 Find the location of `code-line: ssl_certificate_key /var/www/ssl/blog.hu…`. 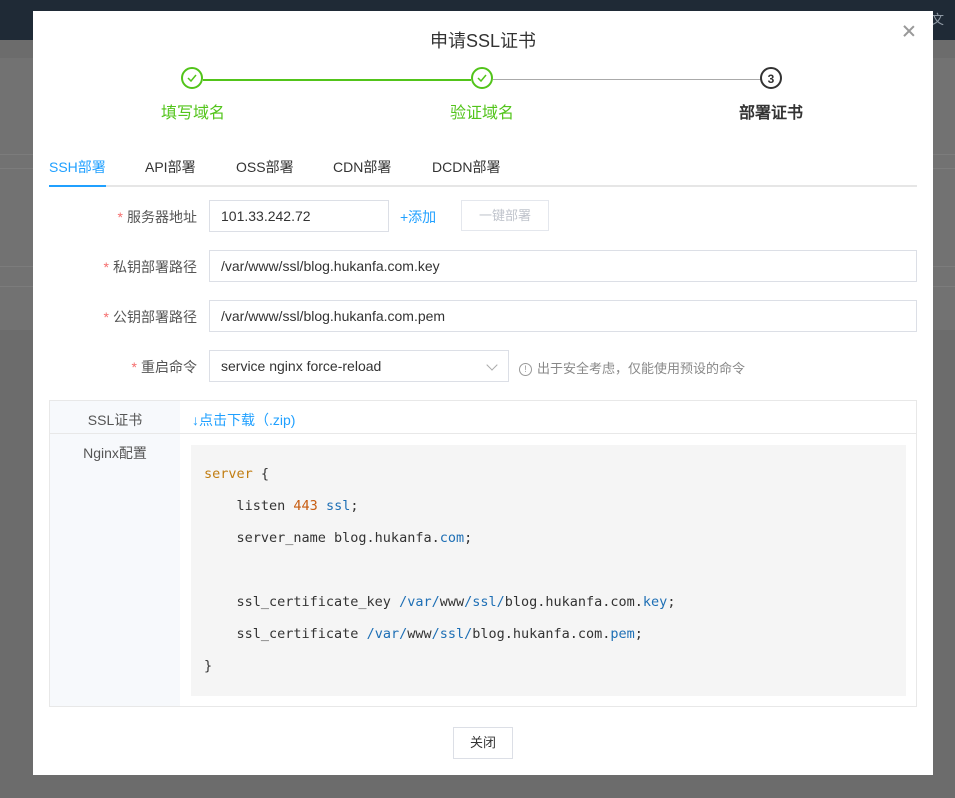

code-line: ssl_certificate_key /var/www/ssl/blog.hu… is located at coordinates (440, 602).